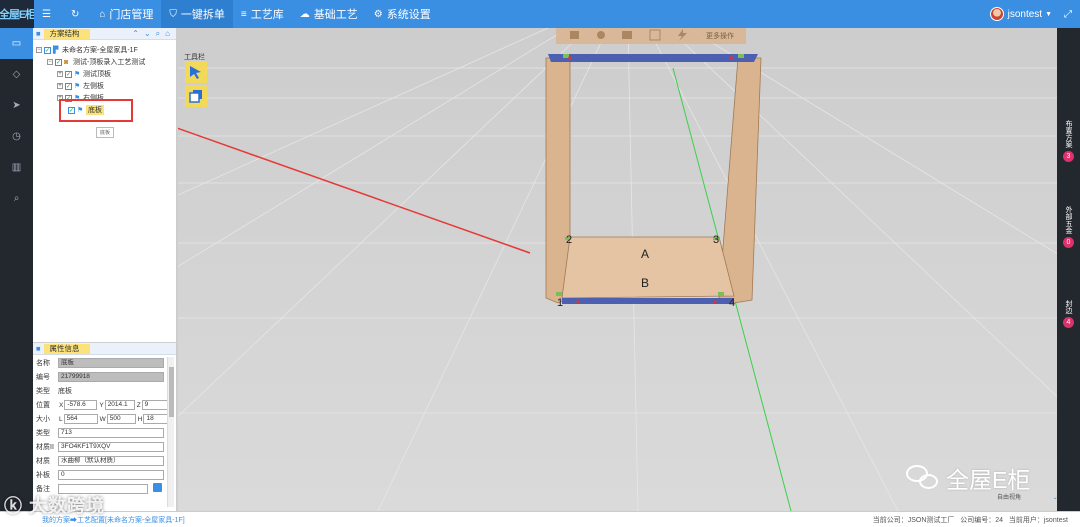  I want to click on view-mode-text: 自由视角, so click(1009, 498).